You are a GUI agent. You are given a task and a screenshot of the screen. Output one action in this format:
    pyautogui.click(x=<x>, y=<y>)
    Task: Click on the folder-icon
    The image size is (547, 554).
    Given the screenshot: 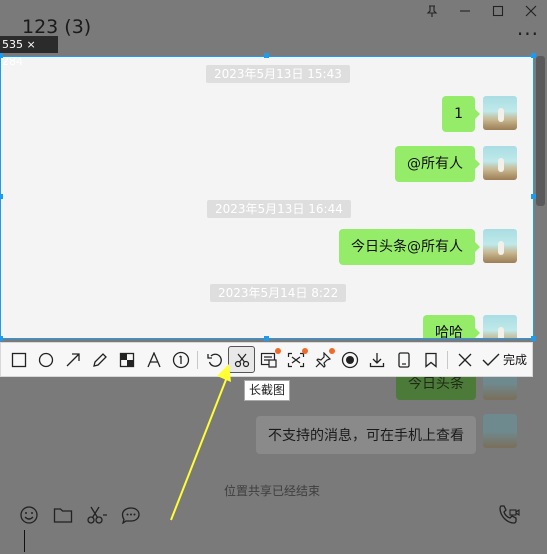 What is the action you would take?
    pyautogui.click(x=63, y=515)
    